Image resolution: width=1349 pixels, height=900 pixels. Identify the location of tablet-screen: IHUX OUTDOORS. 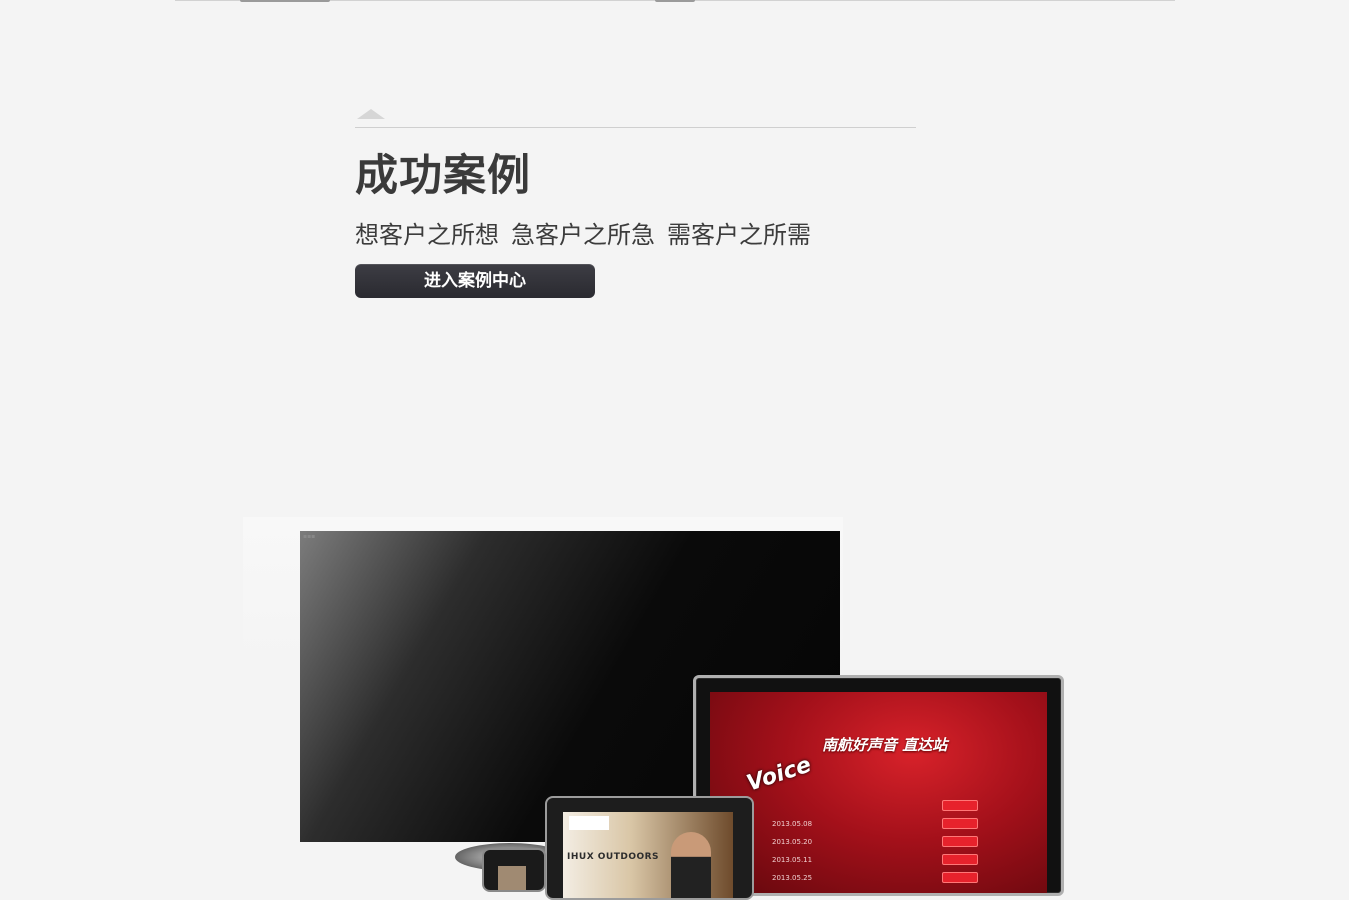
(648, 855).